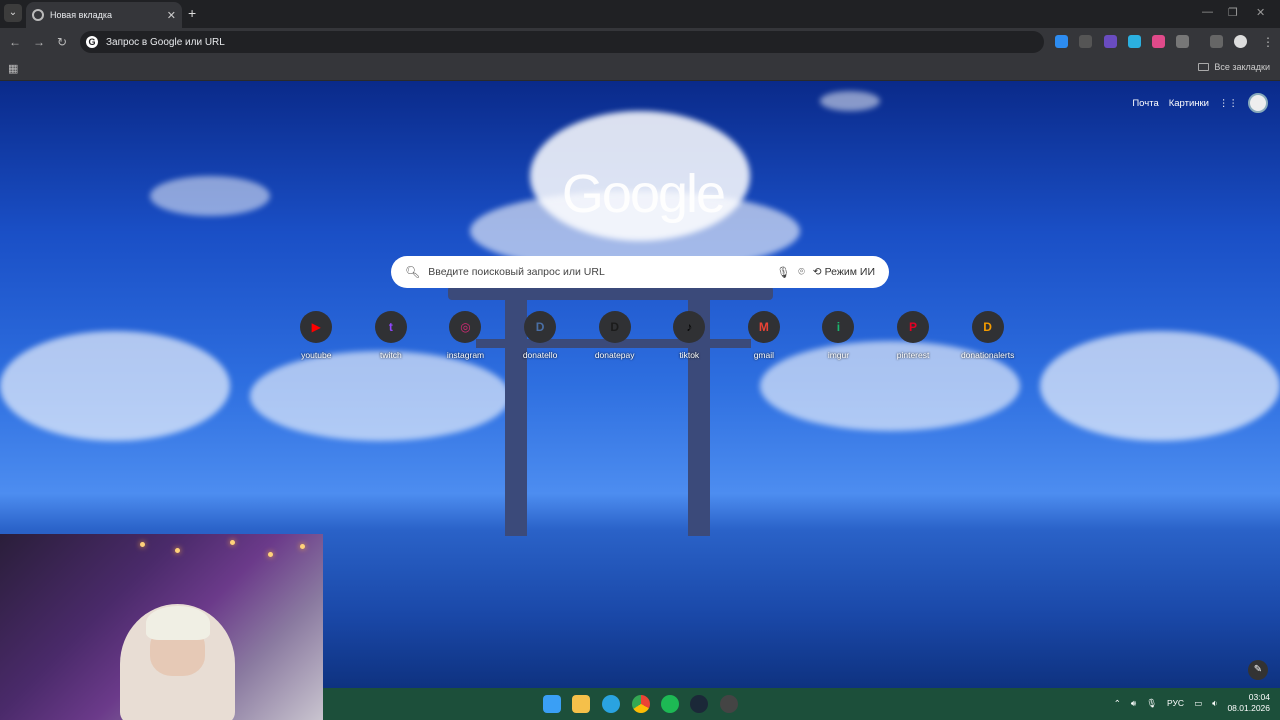 The image size is (1280, 720). I want to click on system-tray: ⌃ 🔊︎ 🎙︎ РУС ▭ 🔉︎ 03:04 08.01.2026, so click(1192, 703).